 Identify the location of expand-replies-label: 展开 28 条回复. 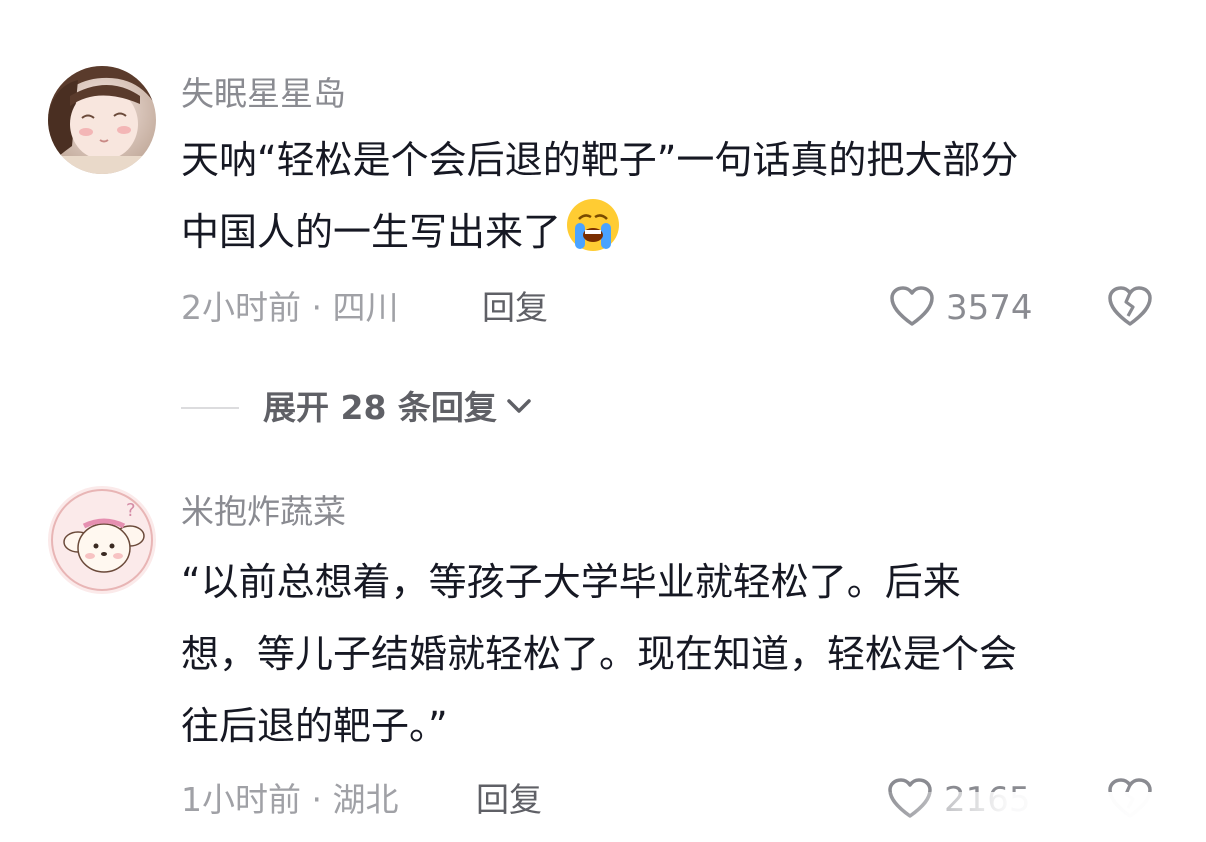
(380, 407).